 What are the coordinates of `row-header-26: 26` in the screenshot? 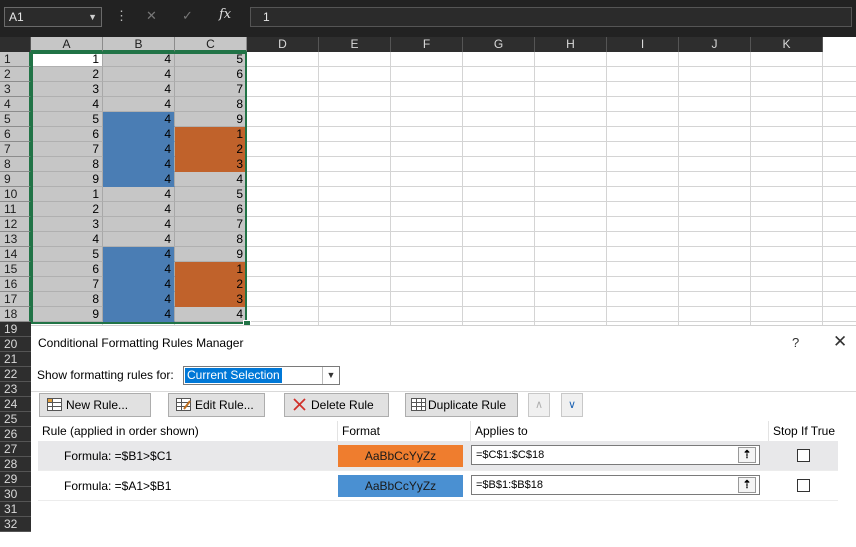 It's located at (15, 434).